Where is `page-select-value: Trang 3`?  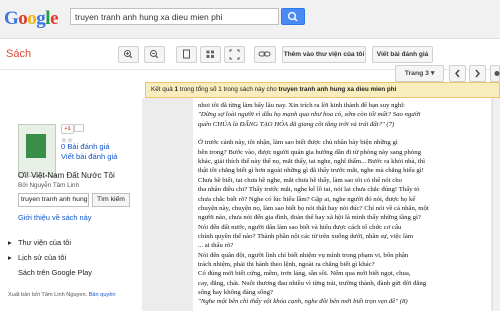 page-select-value: Trang 3 is located at coordinates (416, 73).